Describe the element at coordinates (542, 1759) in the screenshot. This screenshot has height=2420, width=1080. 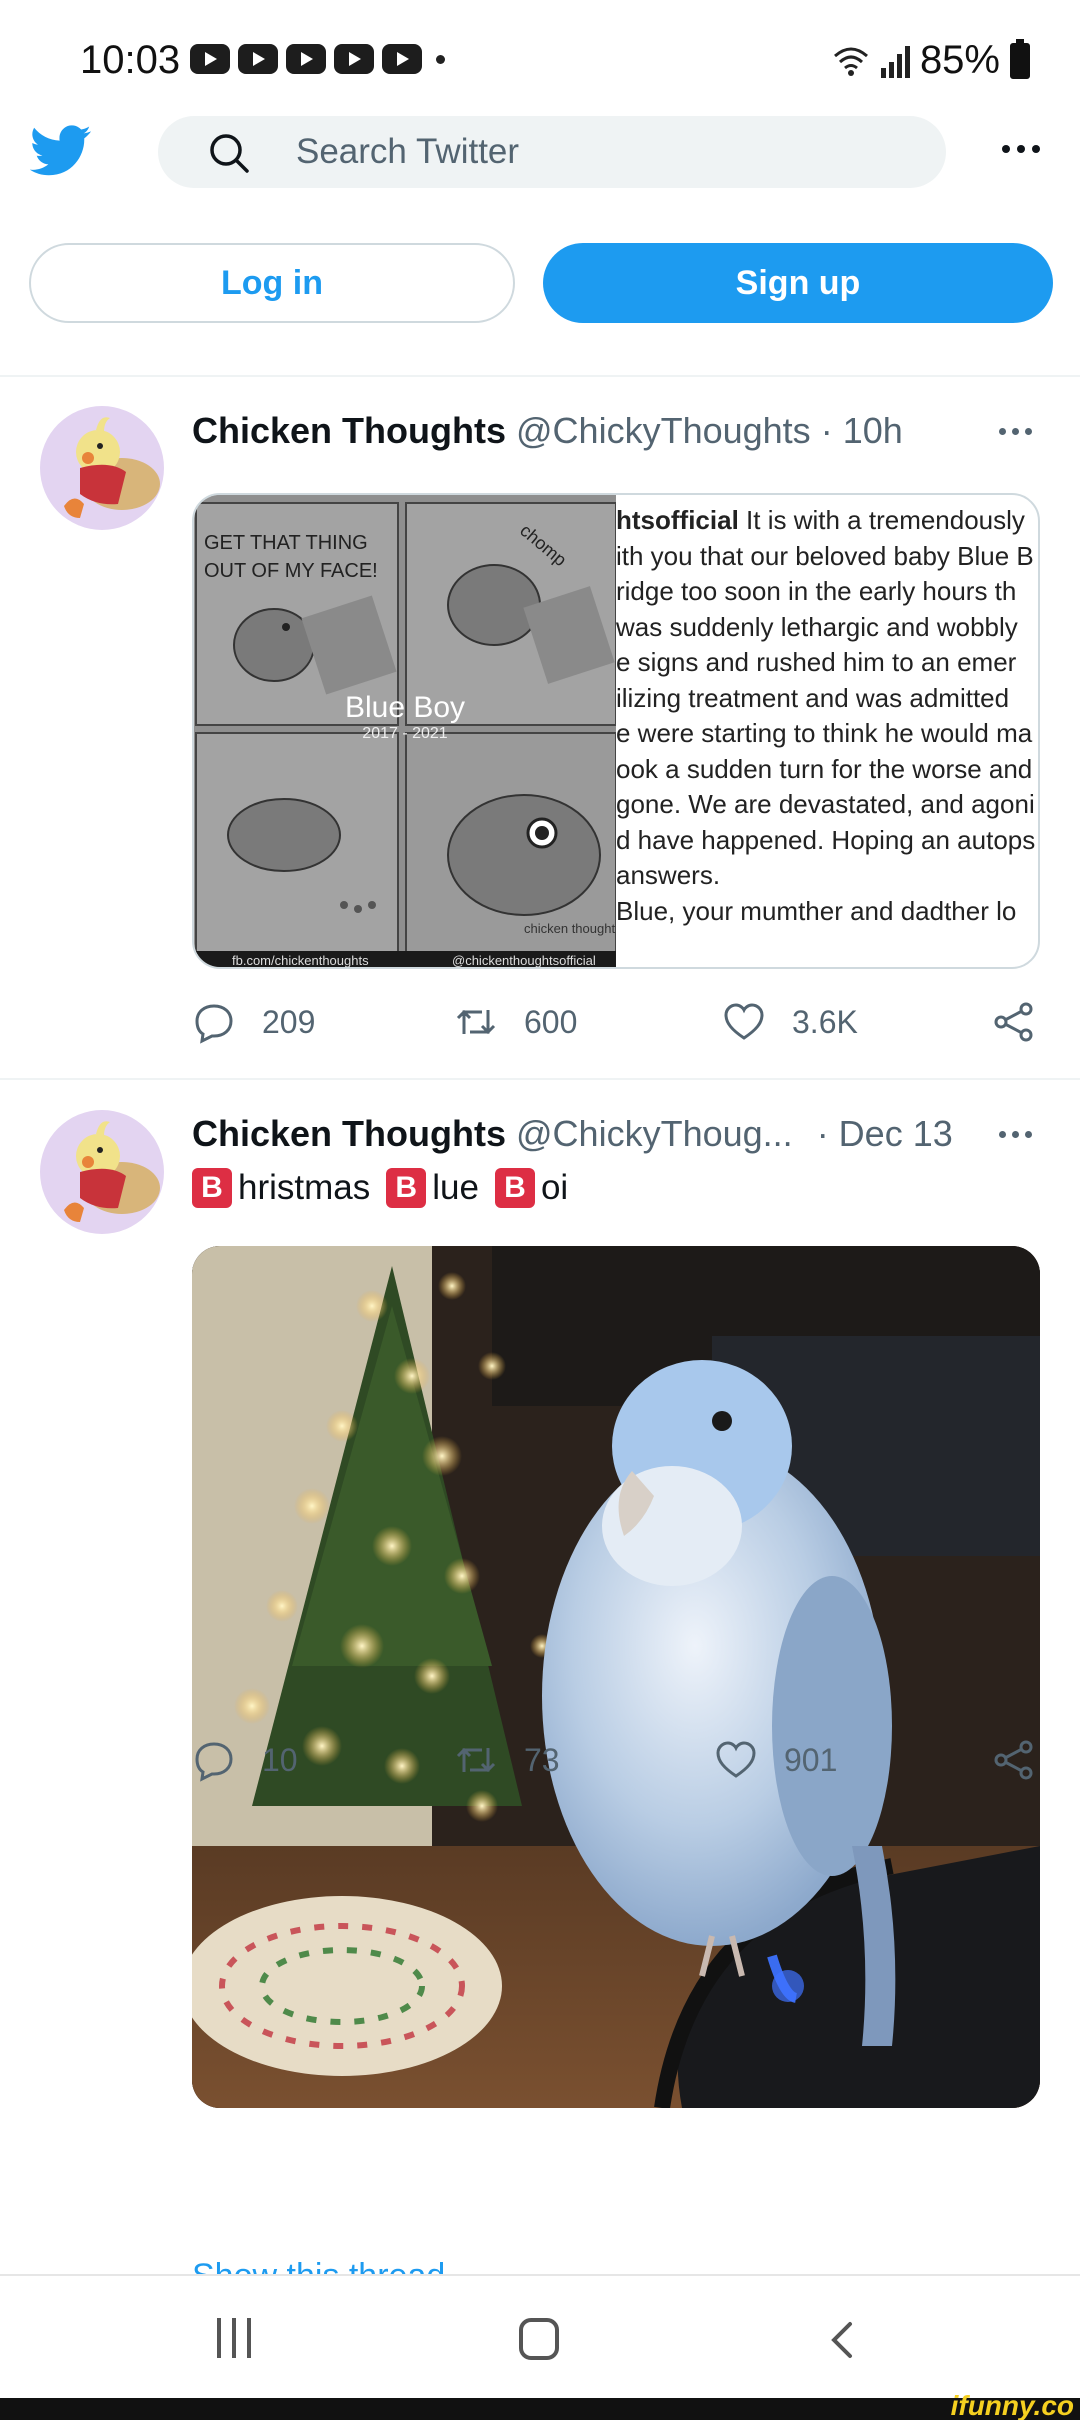
I see `retweet-count: 73` at that location.